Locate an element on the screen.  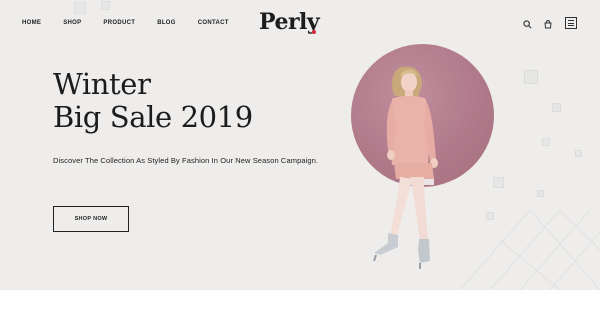
logo-accent-dot is located at coordinates (314, 32).